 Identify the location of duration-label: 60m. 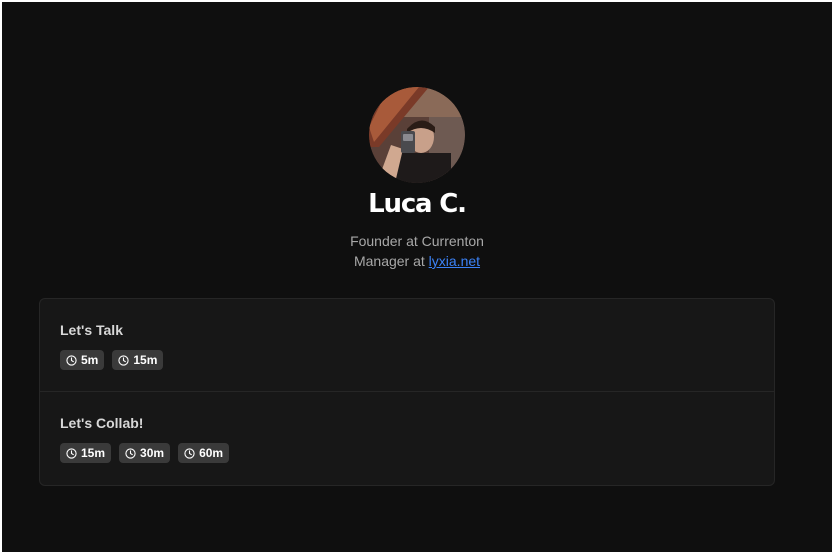
(211, 453).